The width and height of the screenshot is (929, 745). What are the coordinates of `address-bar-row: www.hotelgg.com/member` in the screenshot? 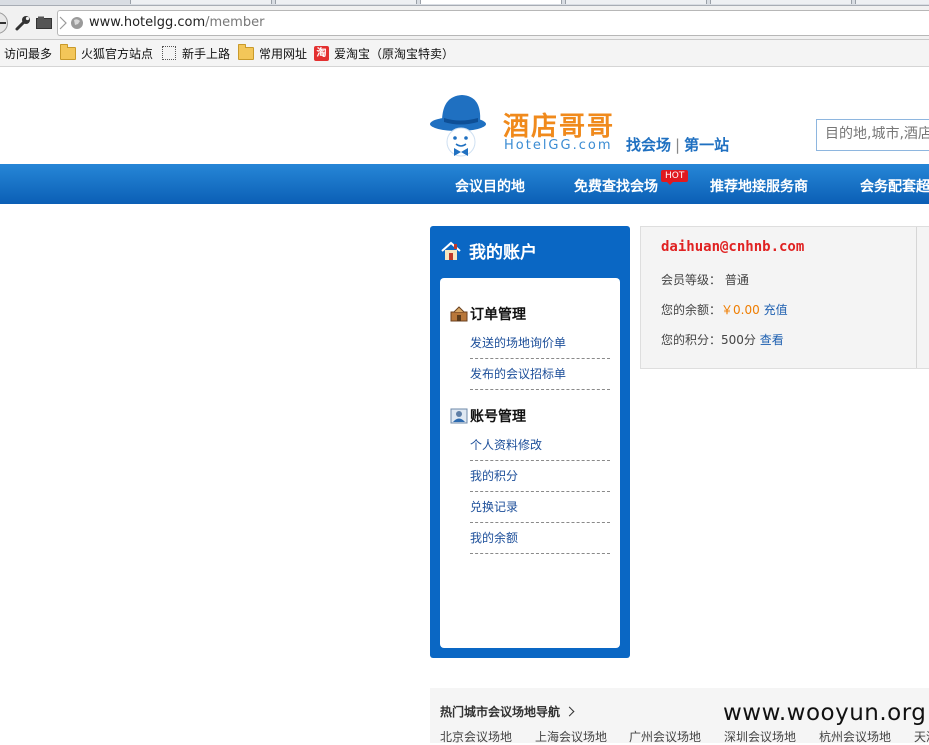 It's located at (464, 23).